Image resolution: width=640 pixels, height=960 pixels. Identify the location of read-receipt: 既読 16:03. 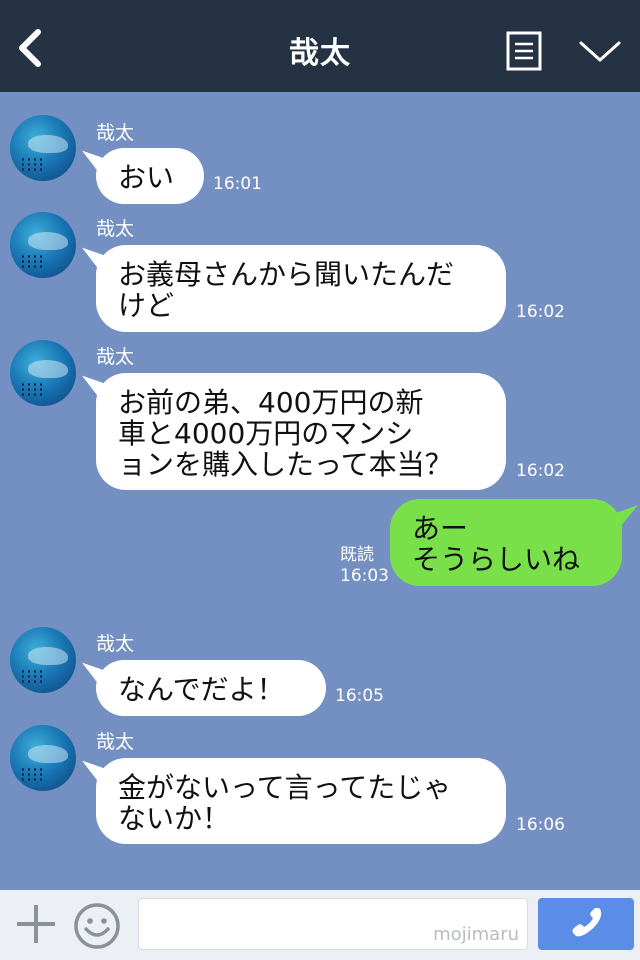
(364, 566).